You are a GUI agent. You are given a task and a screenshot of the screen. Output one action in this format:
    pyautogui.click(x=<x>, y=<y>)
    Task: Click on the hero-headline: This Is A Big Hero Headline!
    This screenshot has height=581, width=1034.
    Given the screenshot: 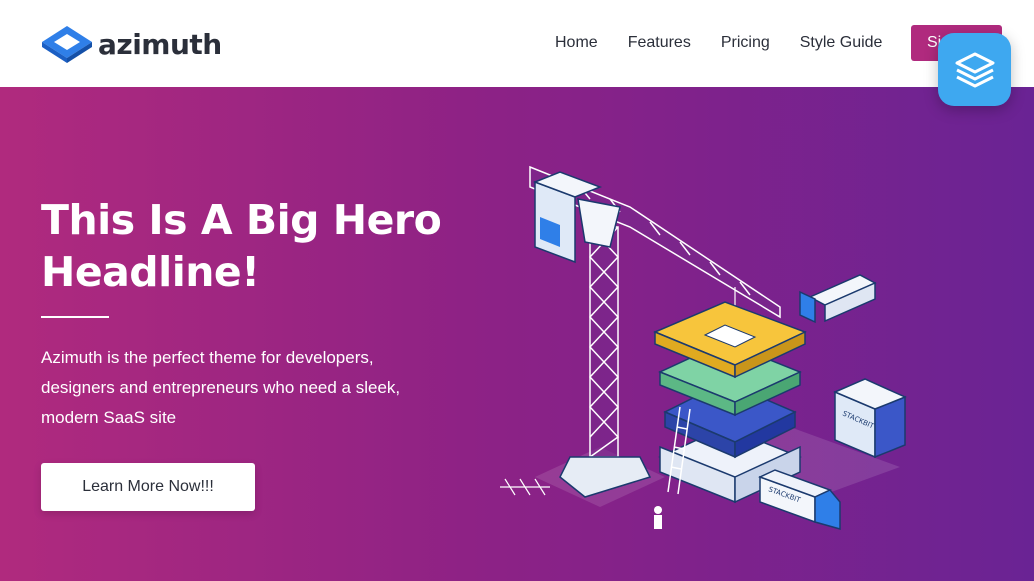 What is the action you would take?
    pyautogui.click(x=241, y=246)
    